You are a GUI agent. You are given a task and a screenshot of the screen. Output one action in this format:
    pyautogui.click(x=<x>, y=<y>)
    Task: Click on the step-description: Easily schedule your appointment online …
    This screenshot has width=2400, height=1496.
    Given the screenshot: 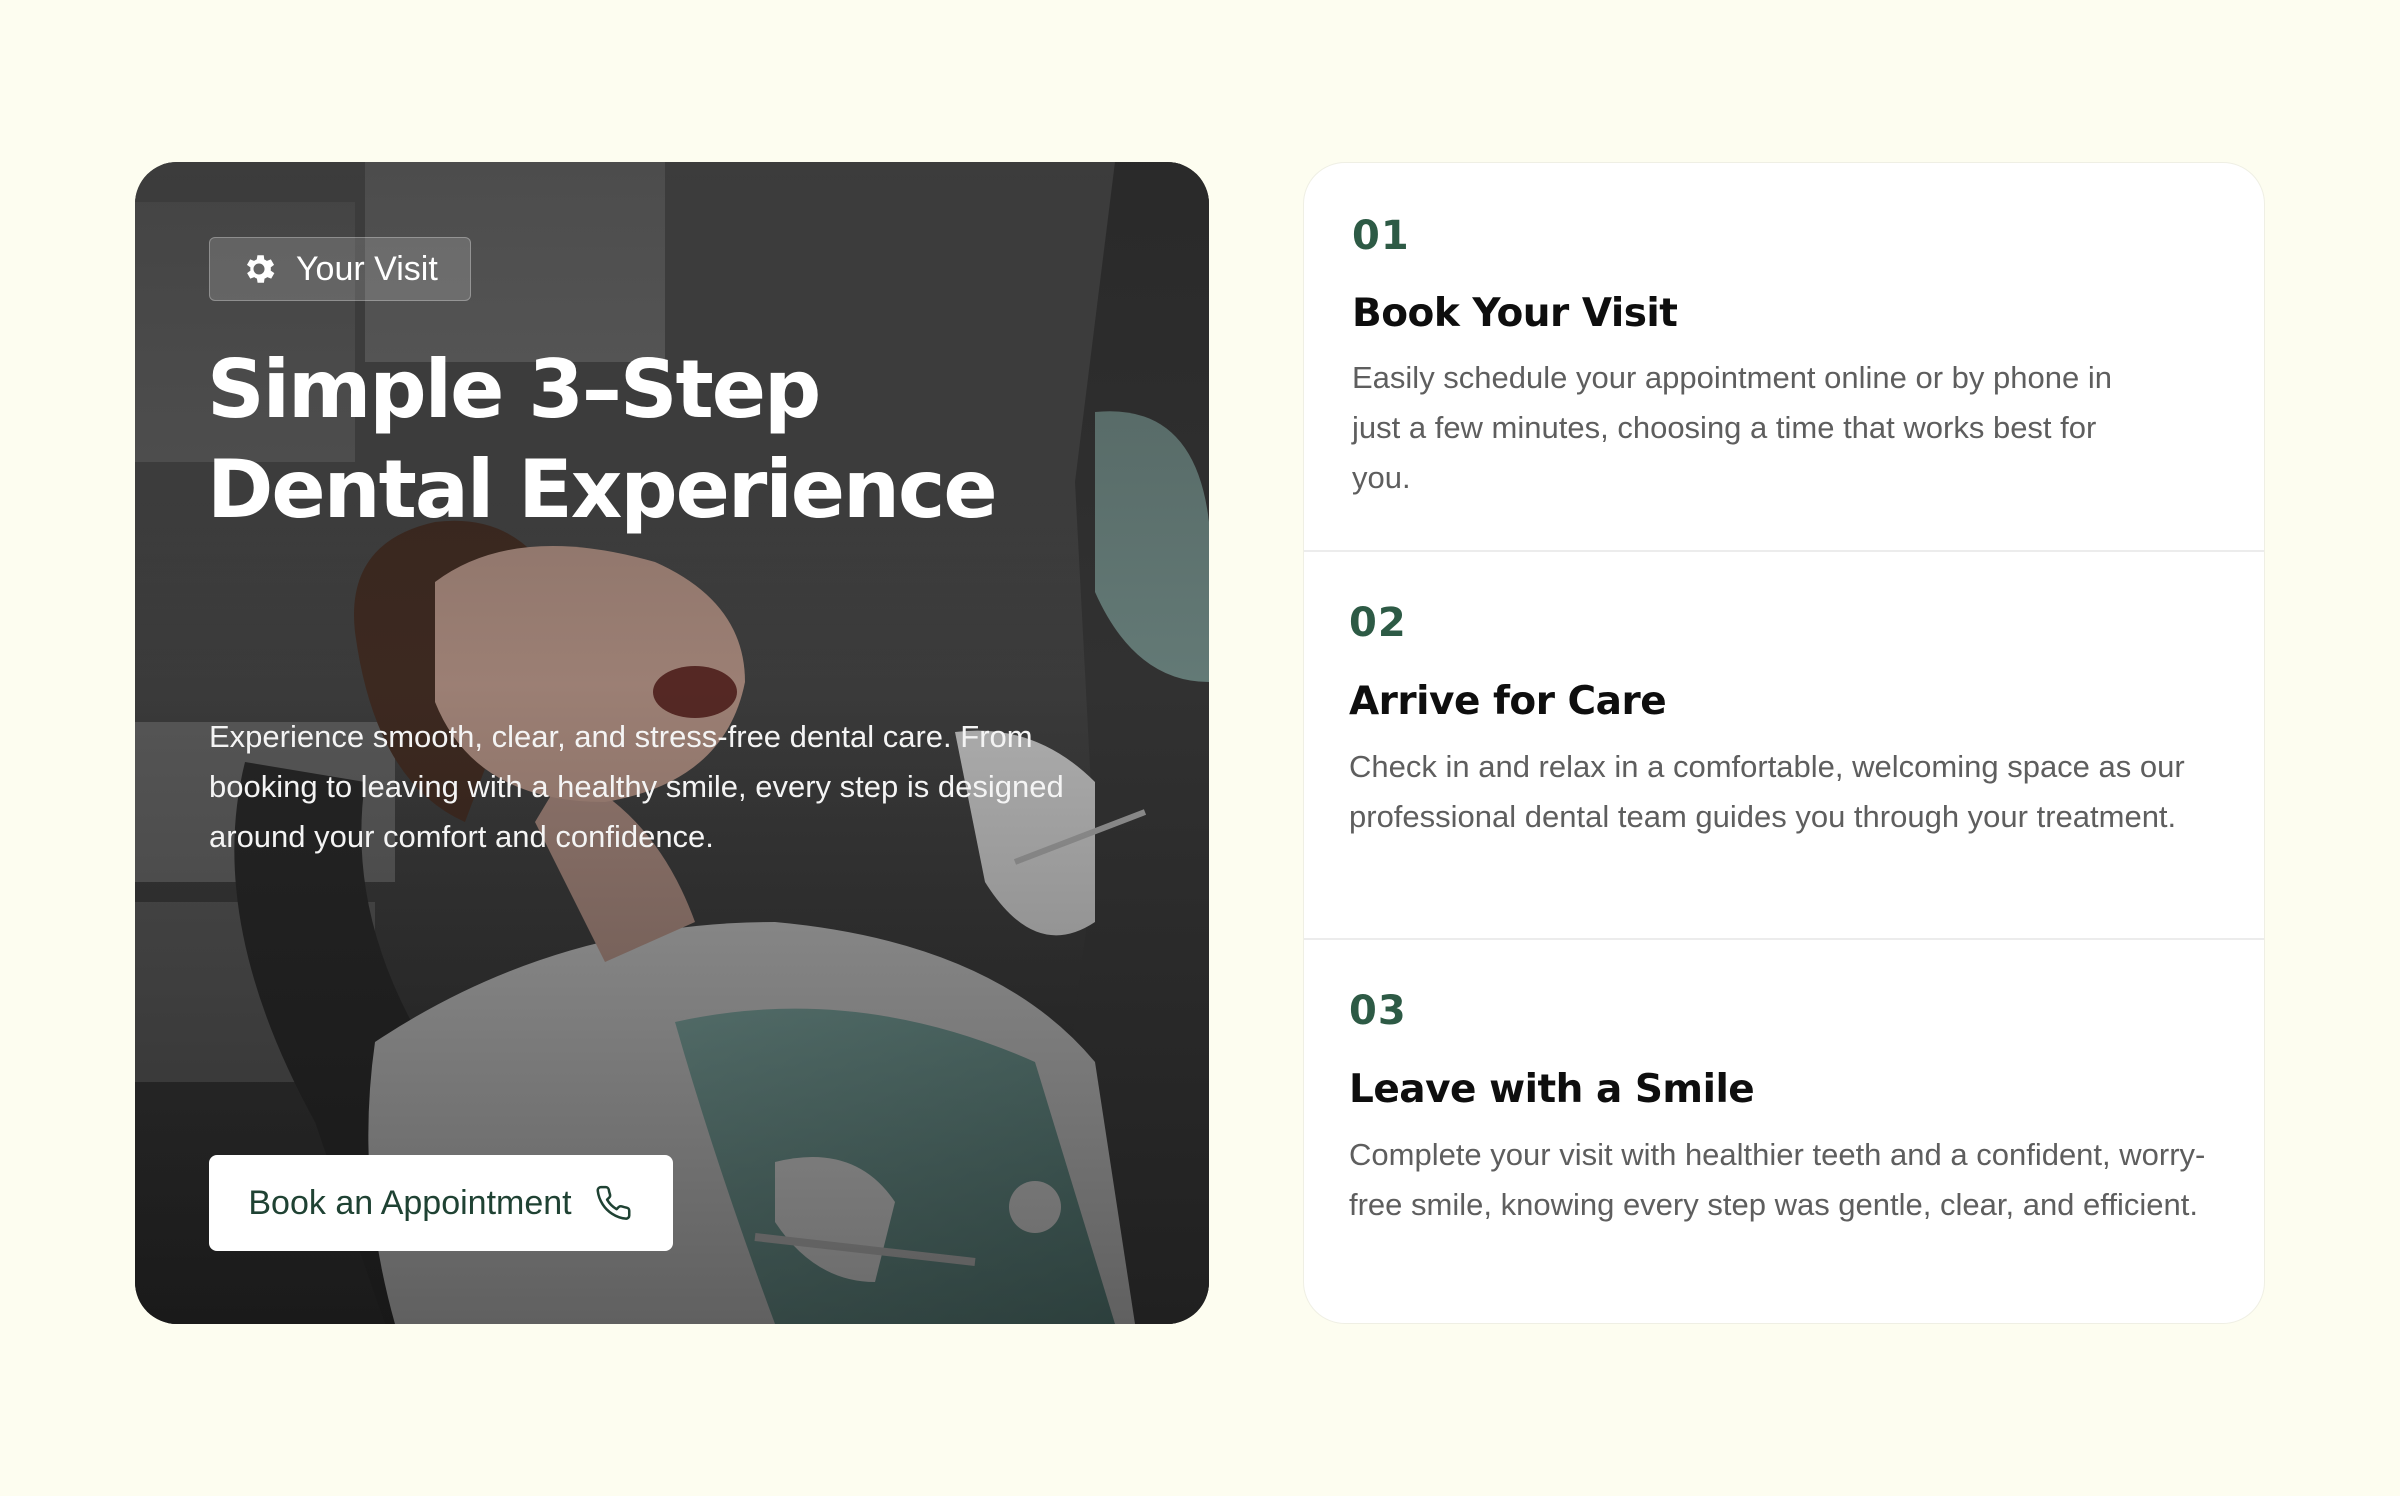 What is the action you would take?
    pyautogui.click(x=1732, y=427)
    